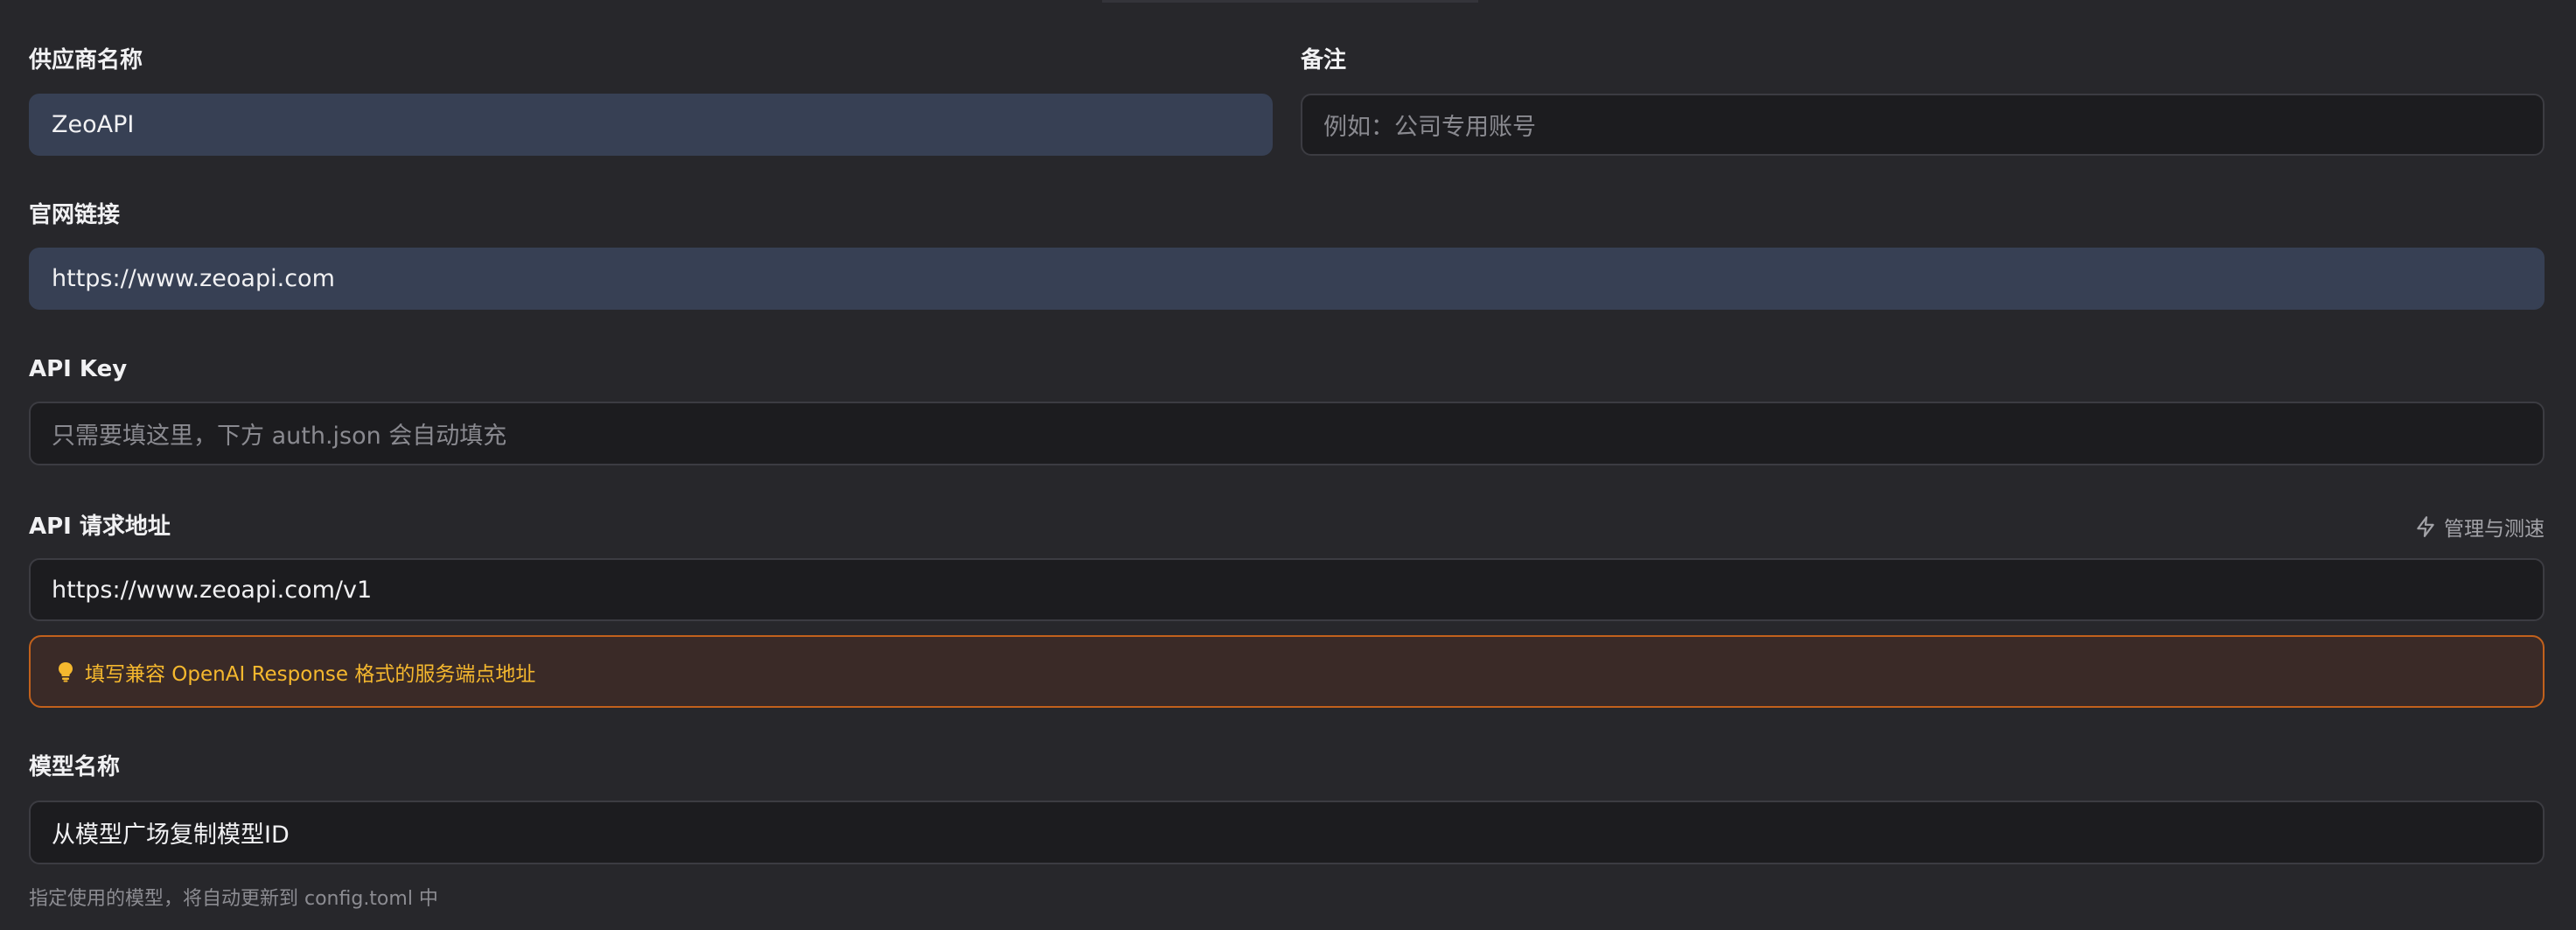  What do you see at coordinates (279, 436) in the screenshot?
I see `api-key-placeholder: 只需要填这里，下方 auth.json 会自动填充` at bounding box center [279, 436].